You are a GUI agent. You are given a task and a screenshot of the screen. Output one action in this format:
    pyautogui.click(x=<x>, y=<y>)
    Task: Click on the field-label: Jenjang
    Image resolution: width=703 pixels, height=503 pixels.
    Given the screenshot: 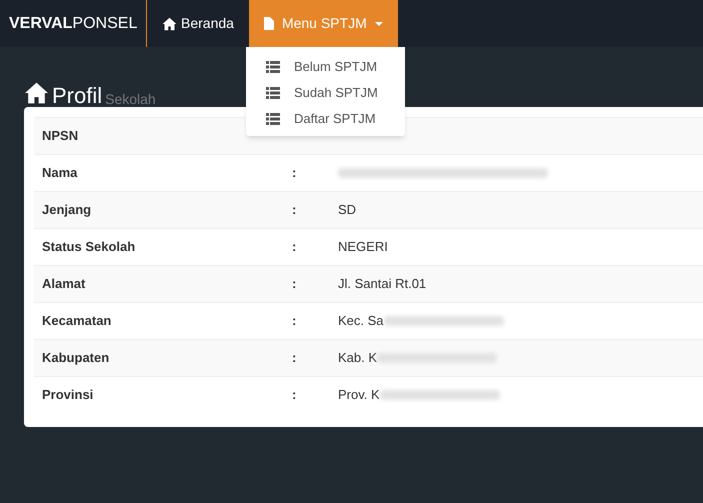 What is the action you would take?
    pyautogui.click(x=66, y=210)
    